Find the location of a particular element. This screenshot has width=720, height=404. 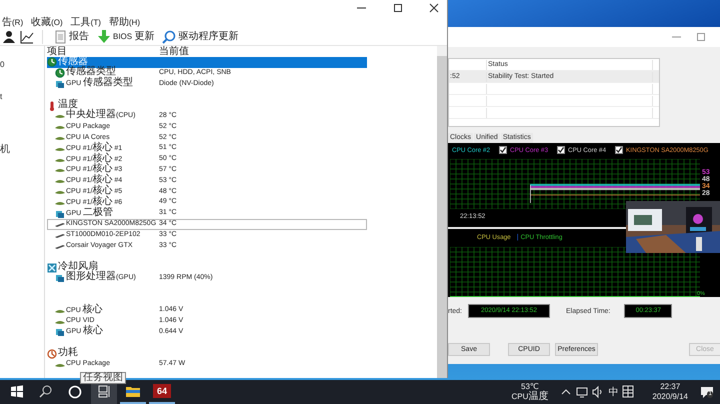

document-icon is located at coordinates (60, 37).